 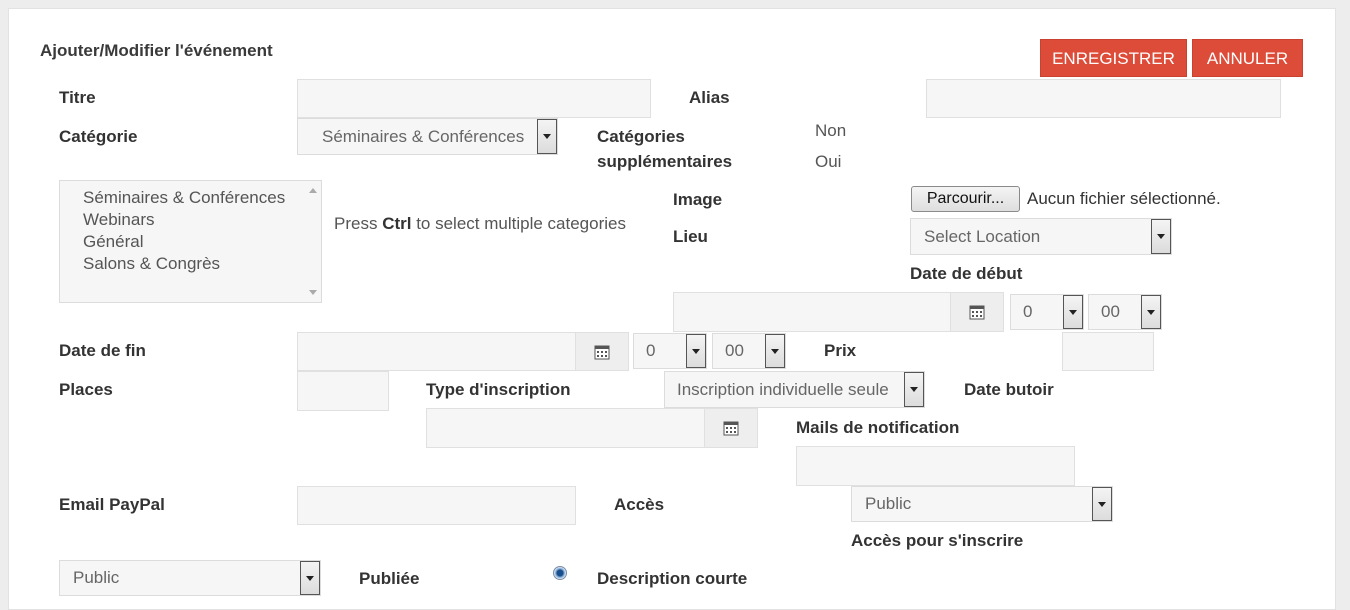 What do you see at coordinates (518, 223) in the screenshot?
I see `hint-suffix: to select multiple categories` at bounding box center [518, 223].